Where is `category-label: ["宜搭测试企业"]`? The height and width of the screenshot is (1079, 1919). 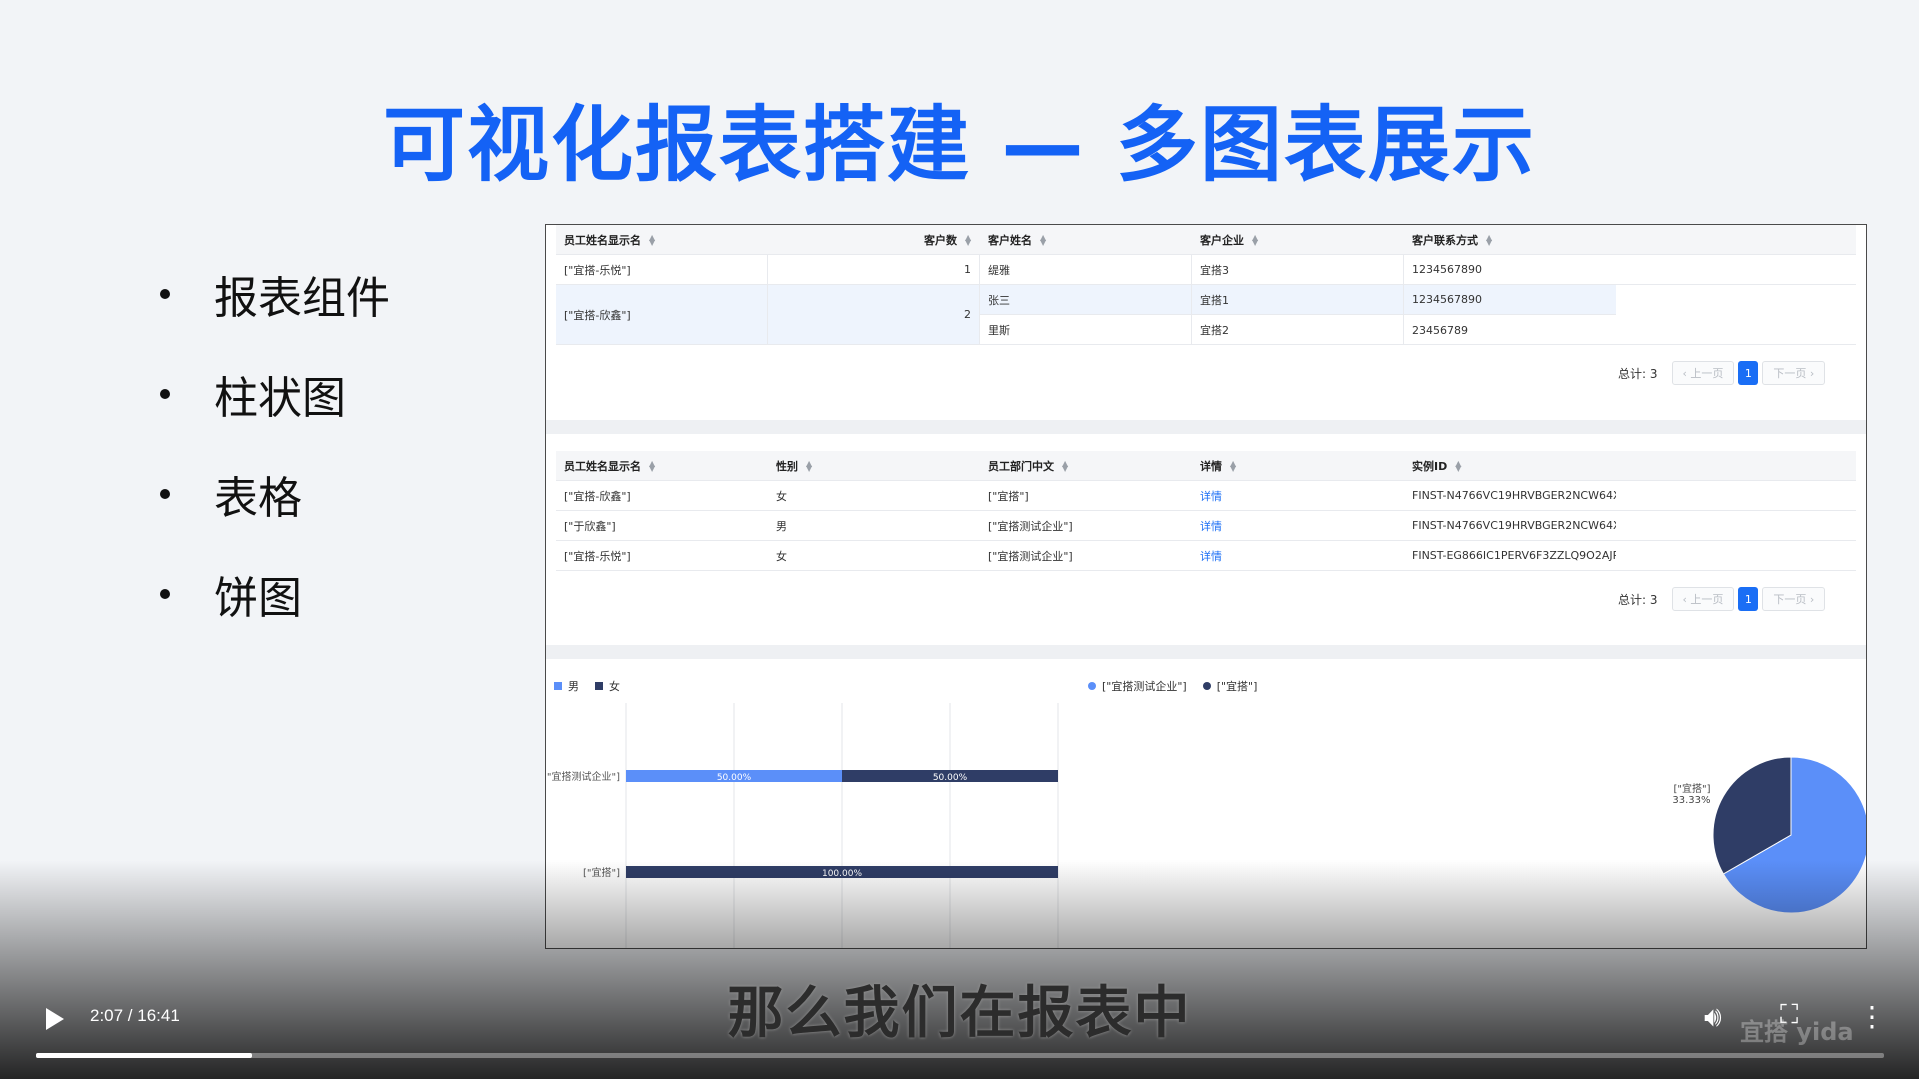
category-label: ["宜搭测试企业"] is located at coordinates (583, 776).